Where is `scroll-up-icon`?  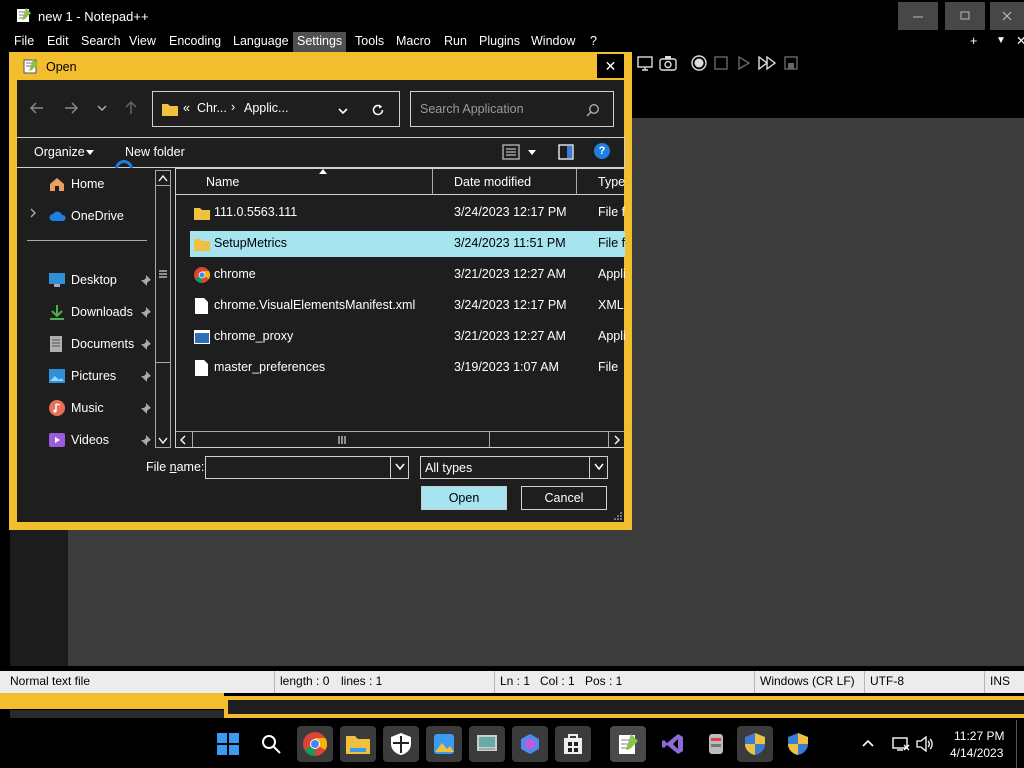
scroll-up-icon is located at coordinates (163, 178).